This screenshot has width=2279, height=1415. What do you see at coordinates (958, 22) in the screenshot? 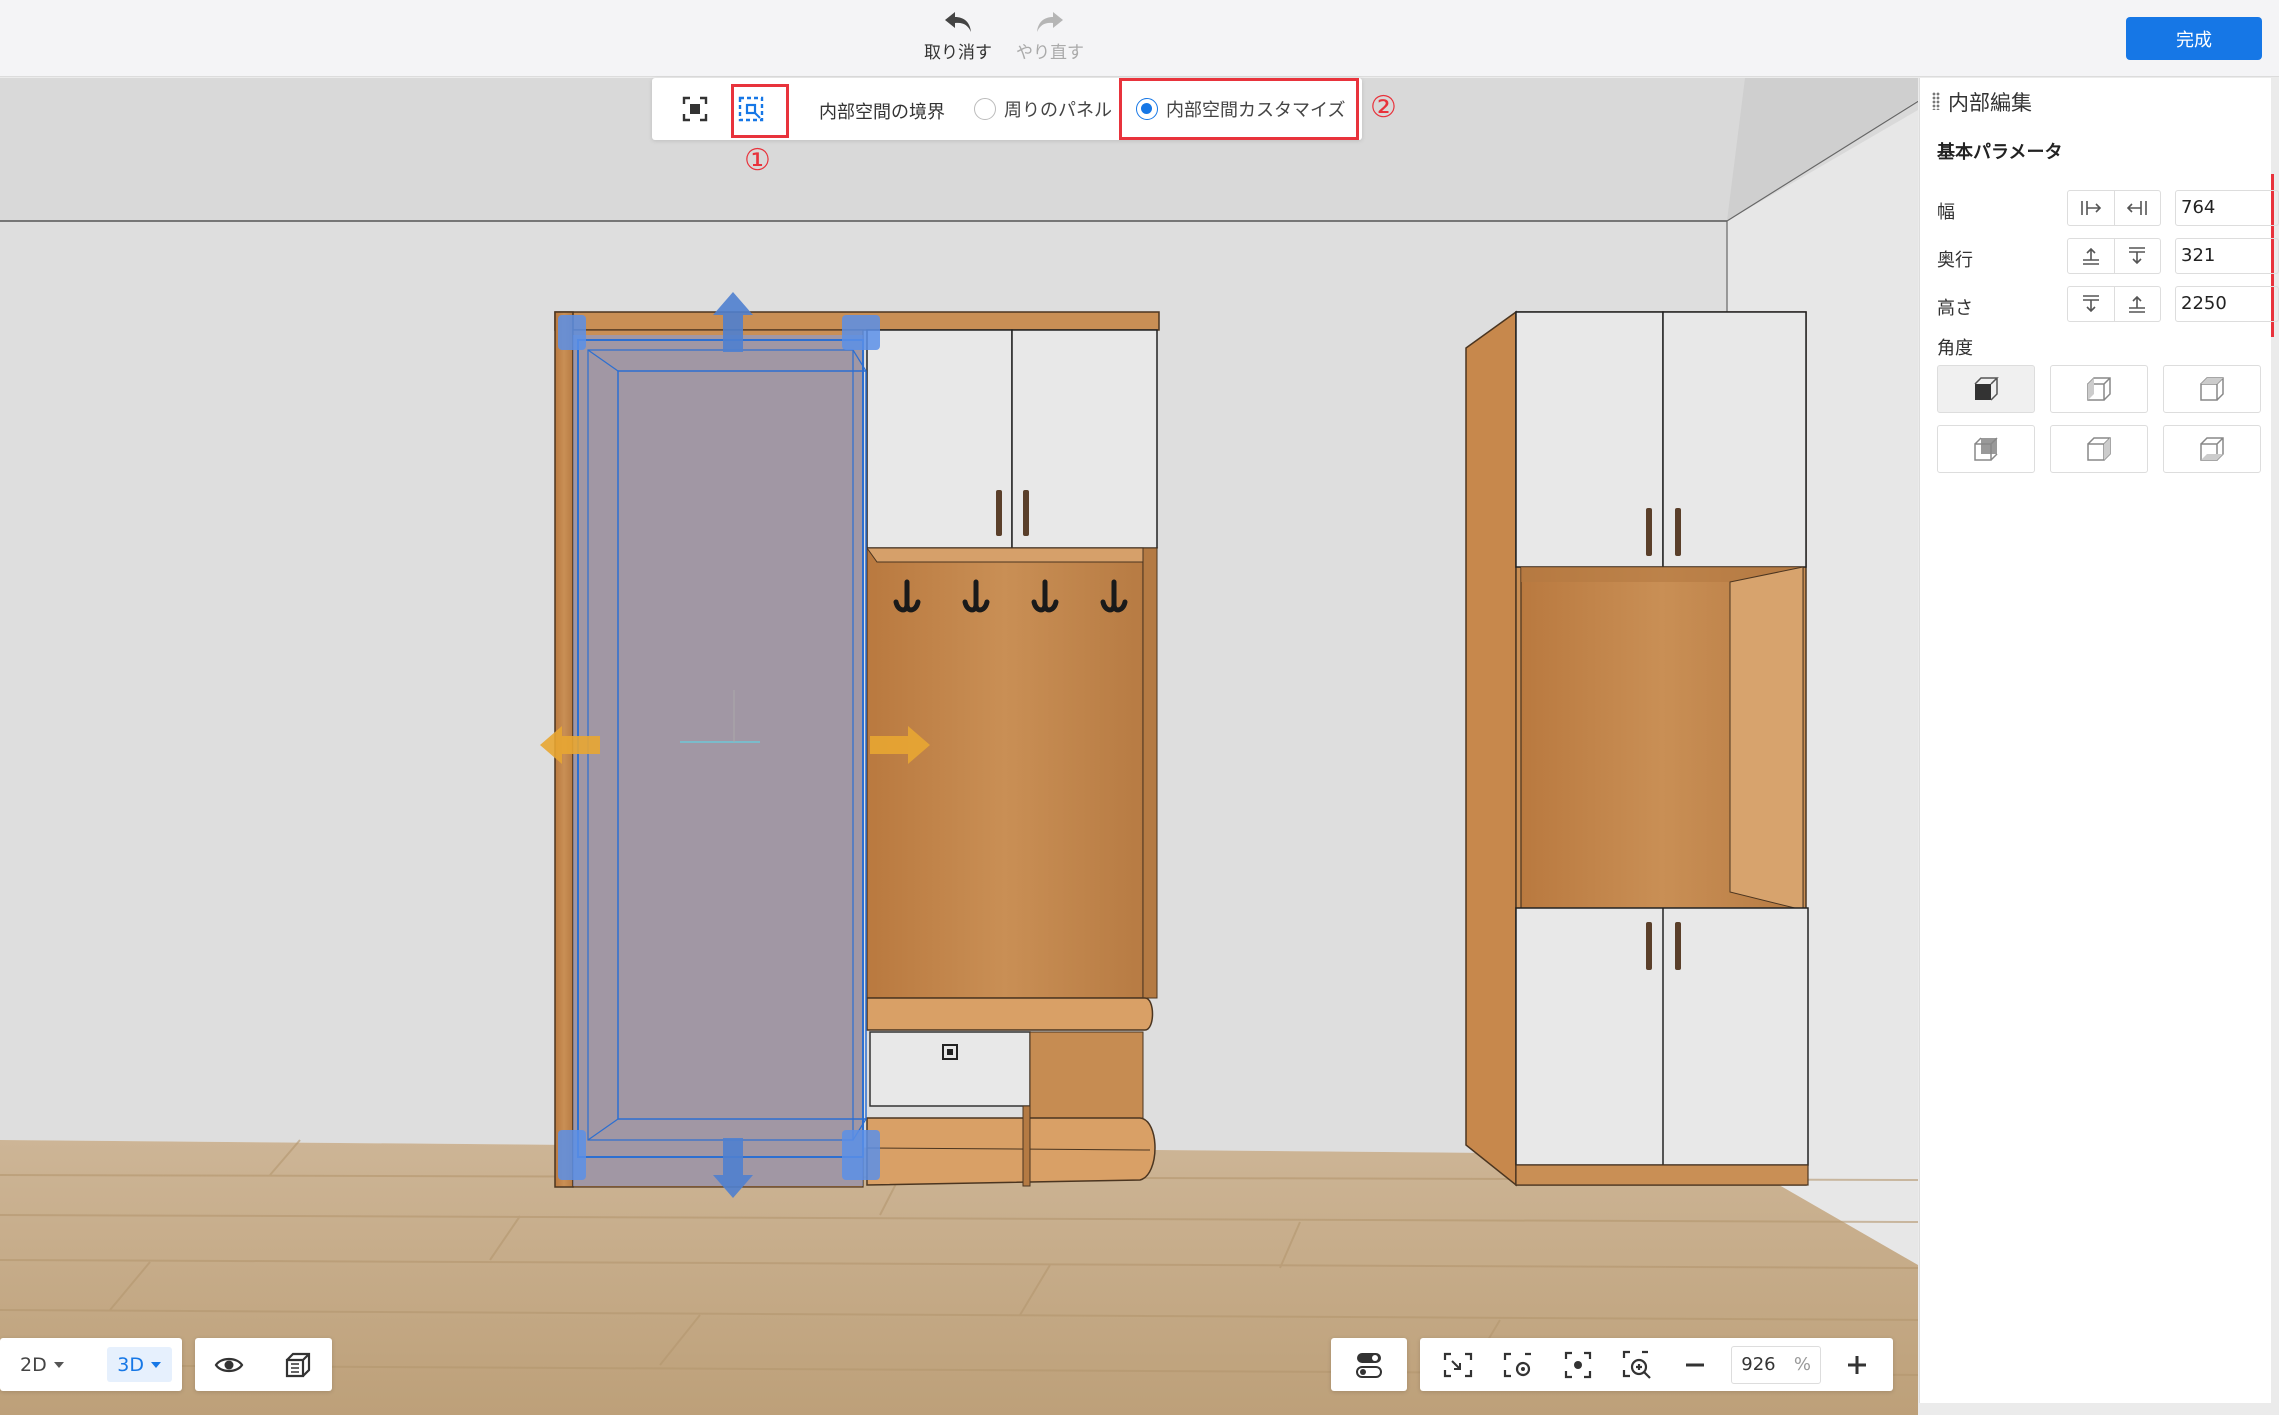
I see `undo-icon` at bounding box center [958, 22].